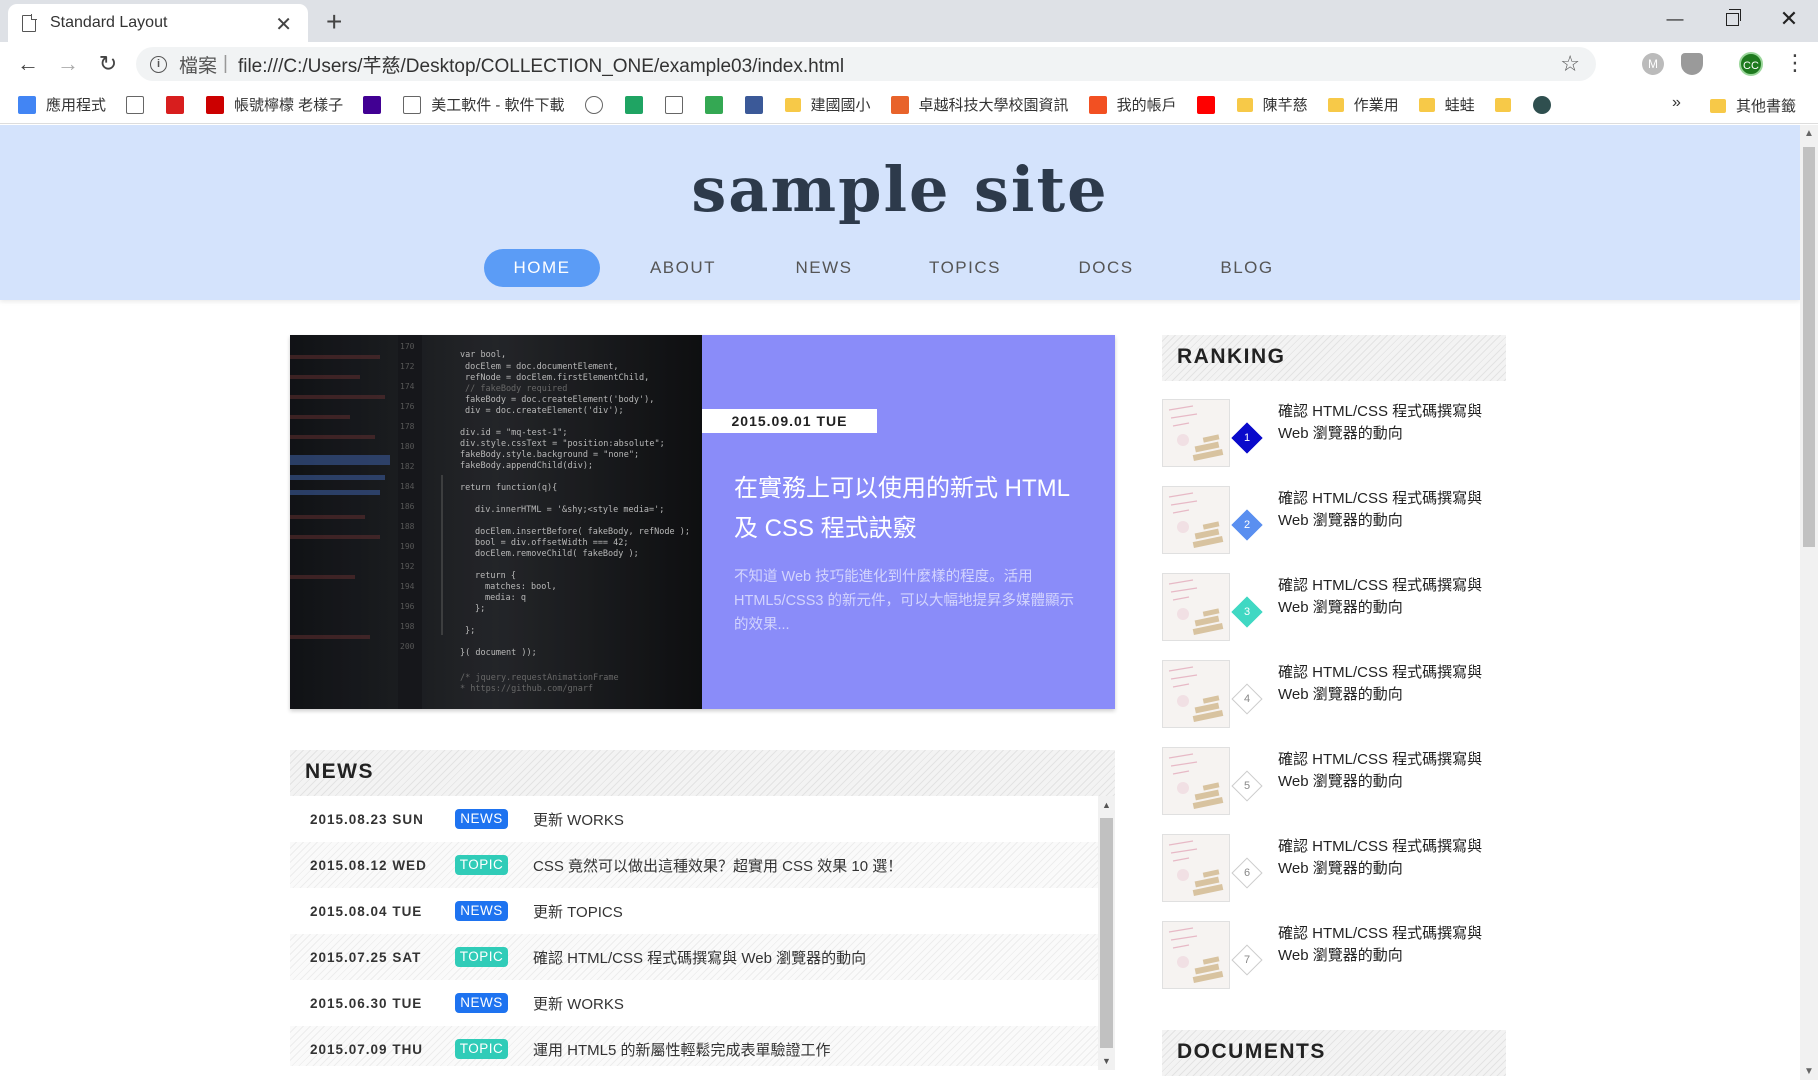 This screenshot has height=1080, width=1818. I want to click on ranking-item: 3 確認 HTML/CSS 程式碼撰寫與 Web 瀏覽器的動向, so click(1334, 616).